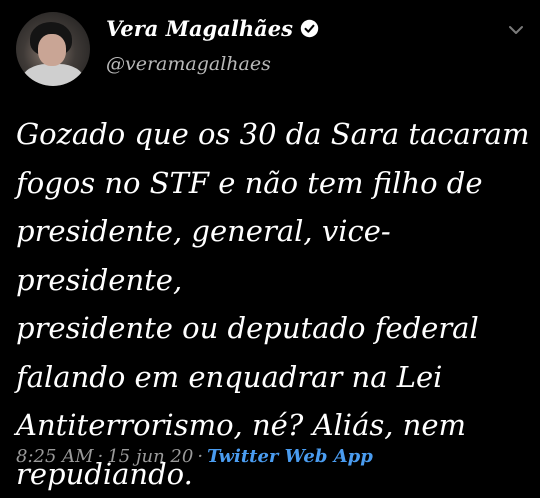  I want to click on avatar-body, so click(53, 75).